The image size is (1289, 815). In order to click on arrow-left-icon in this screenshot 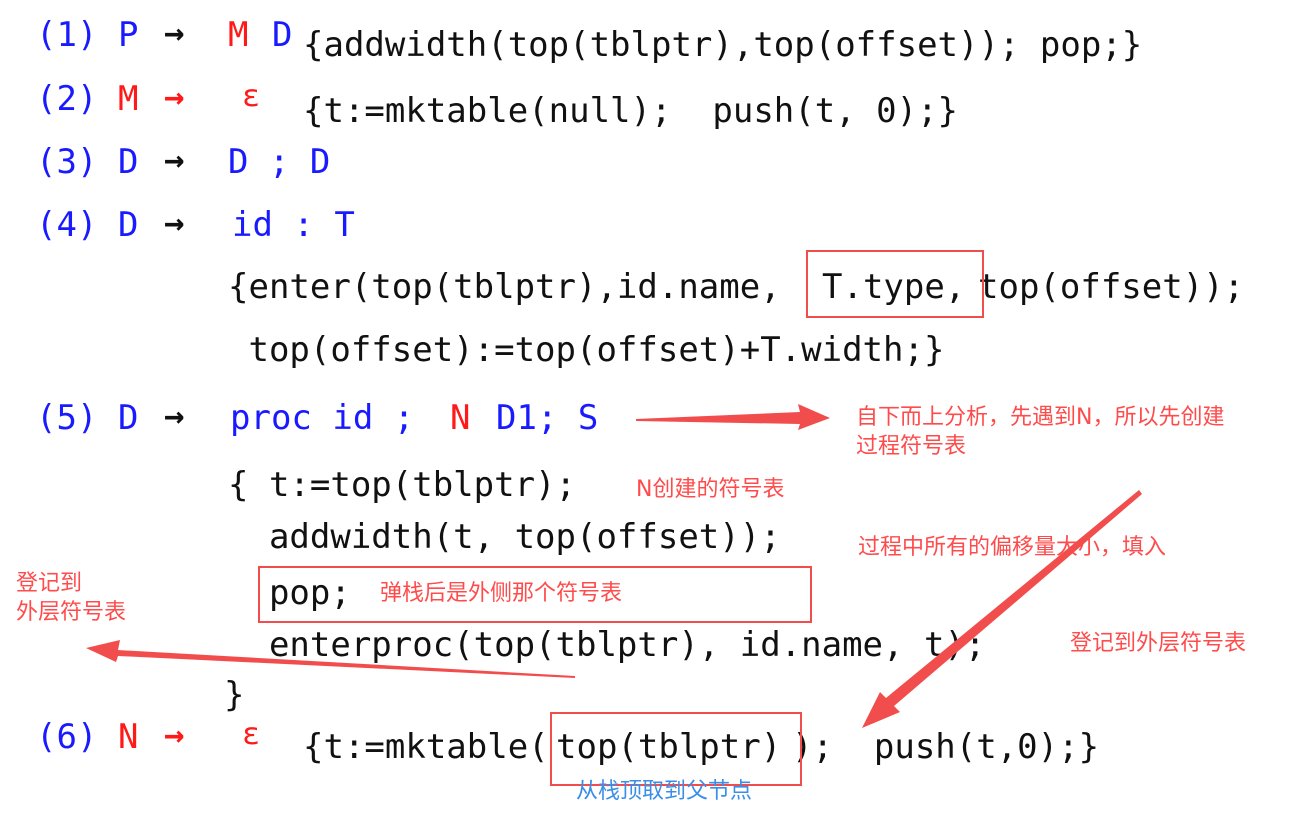, I will do `click(330, 659)`.